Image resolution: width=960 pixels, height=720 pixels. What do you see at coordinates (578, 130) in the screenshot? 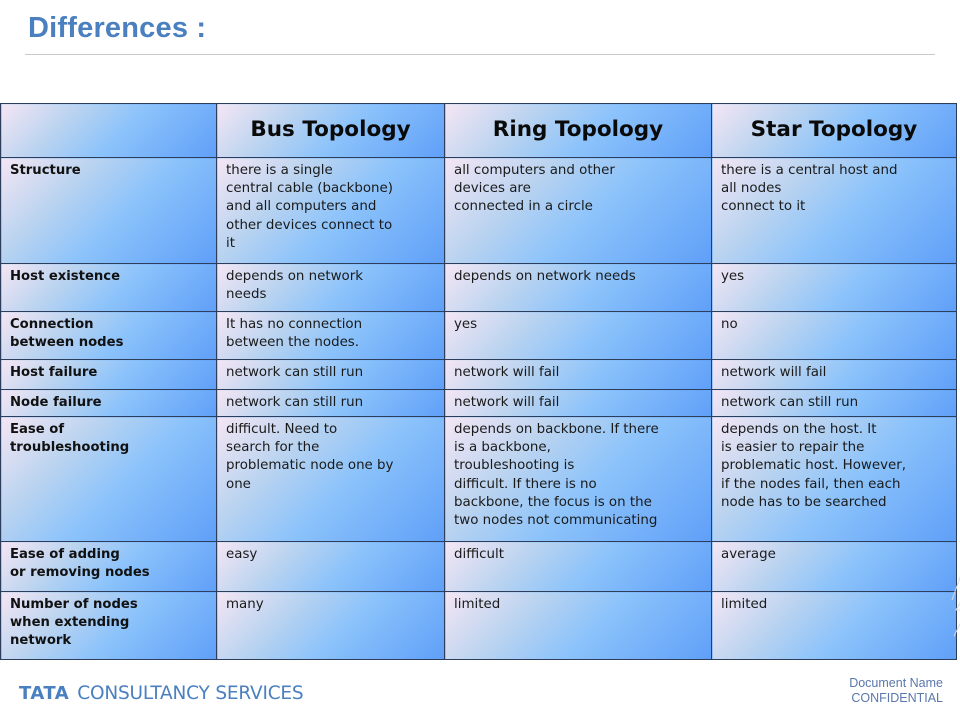
I see `header-cell-ring: Ring Topology` at bounding box center [578, 130].